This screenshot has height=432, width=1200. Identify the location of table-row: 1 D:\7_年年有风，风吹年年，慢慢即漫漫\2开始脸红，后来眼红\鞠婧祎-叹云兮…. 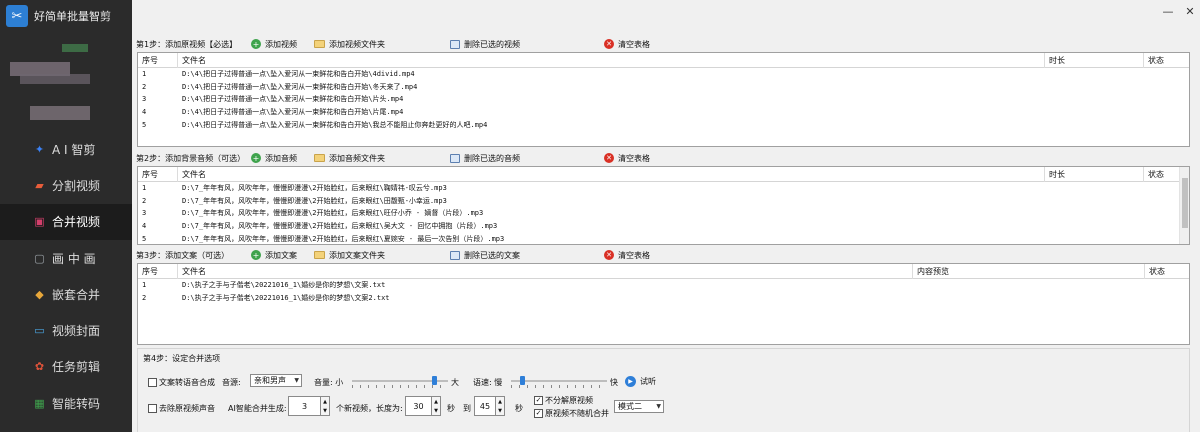
(663, 188).